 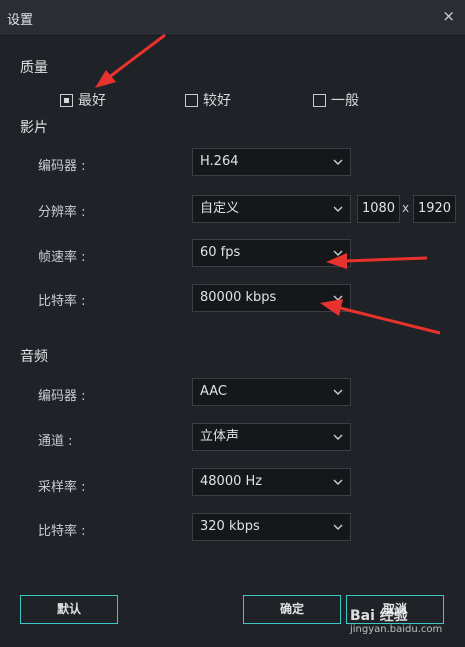 I want to click on checkbox-checked-icon, so click(x=66, y=100).